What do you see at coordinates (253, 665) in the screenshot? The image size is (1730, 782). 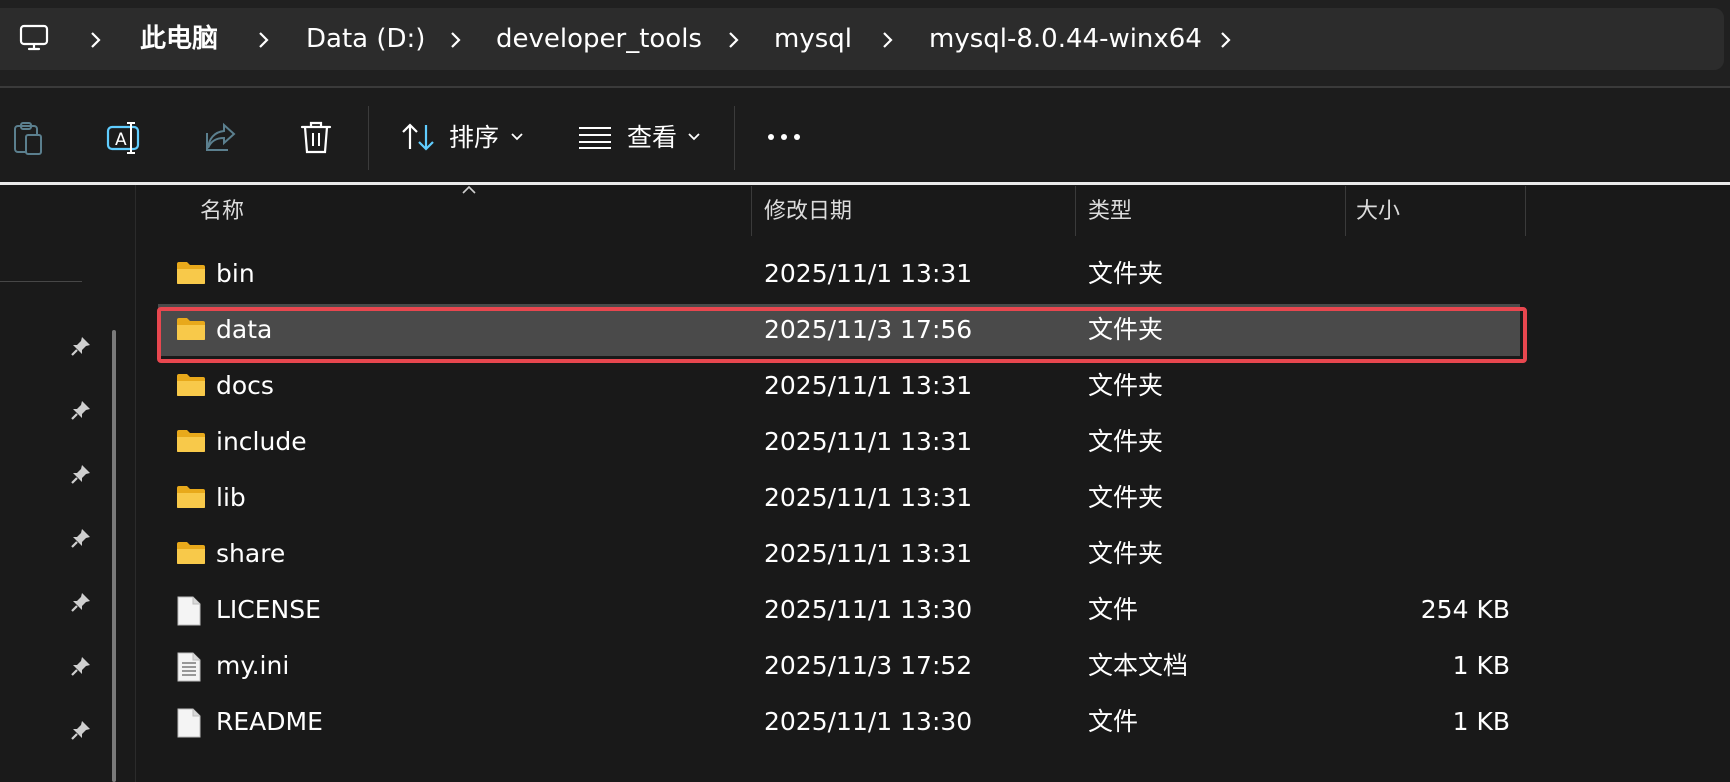 I see `file-name: my.ini` at bounding box center [253, 665].